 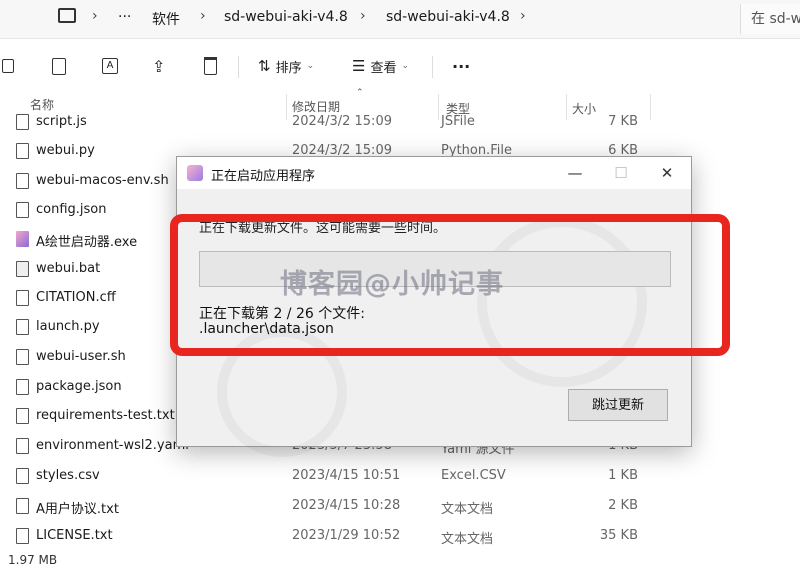 What do you see at coordinates (33, 560) in the screenshot?
I see `status-selection-size: 1.97 MB` at bounding box center [33, 560].